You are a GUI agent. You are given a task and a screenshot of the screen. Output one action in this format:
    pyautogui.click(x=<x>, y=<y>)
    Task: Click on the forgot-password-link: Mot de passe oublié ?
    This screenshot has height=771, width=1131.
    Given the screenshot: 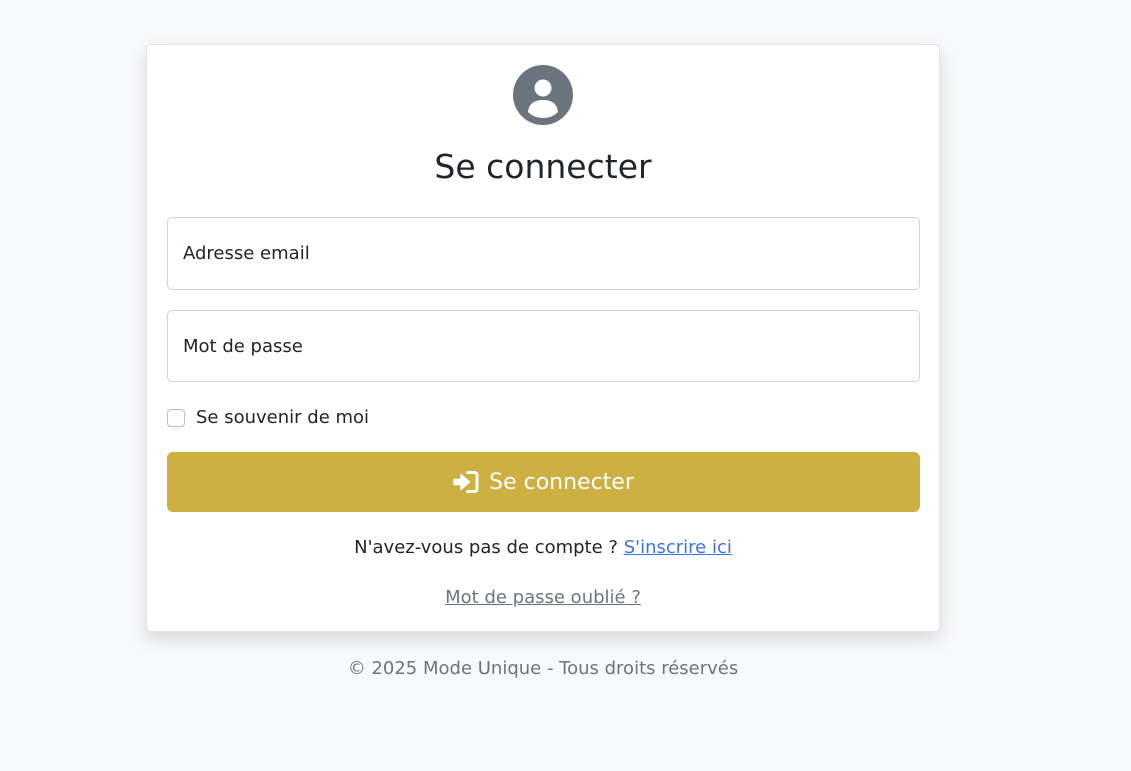 What is the action you would take?
    pyautogui.click(x=543, y=597)
    